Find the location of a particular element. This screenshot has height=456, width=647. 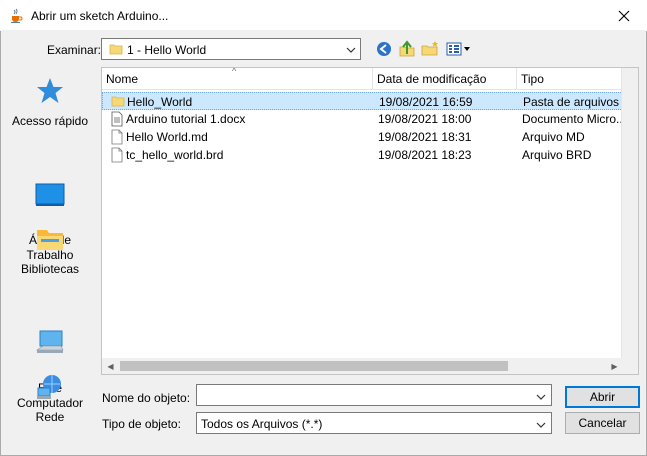

computer-icon is located at coordinates (50, 337).